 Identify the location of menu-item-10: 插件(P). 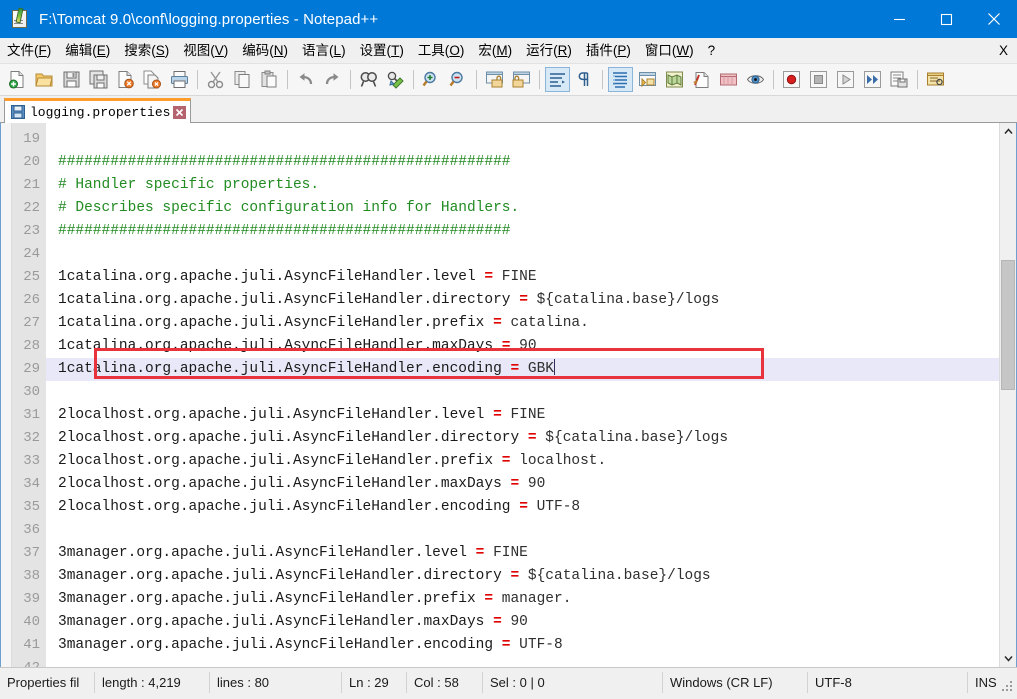
(608, 50).